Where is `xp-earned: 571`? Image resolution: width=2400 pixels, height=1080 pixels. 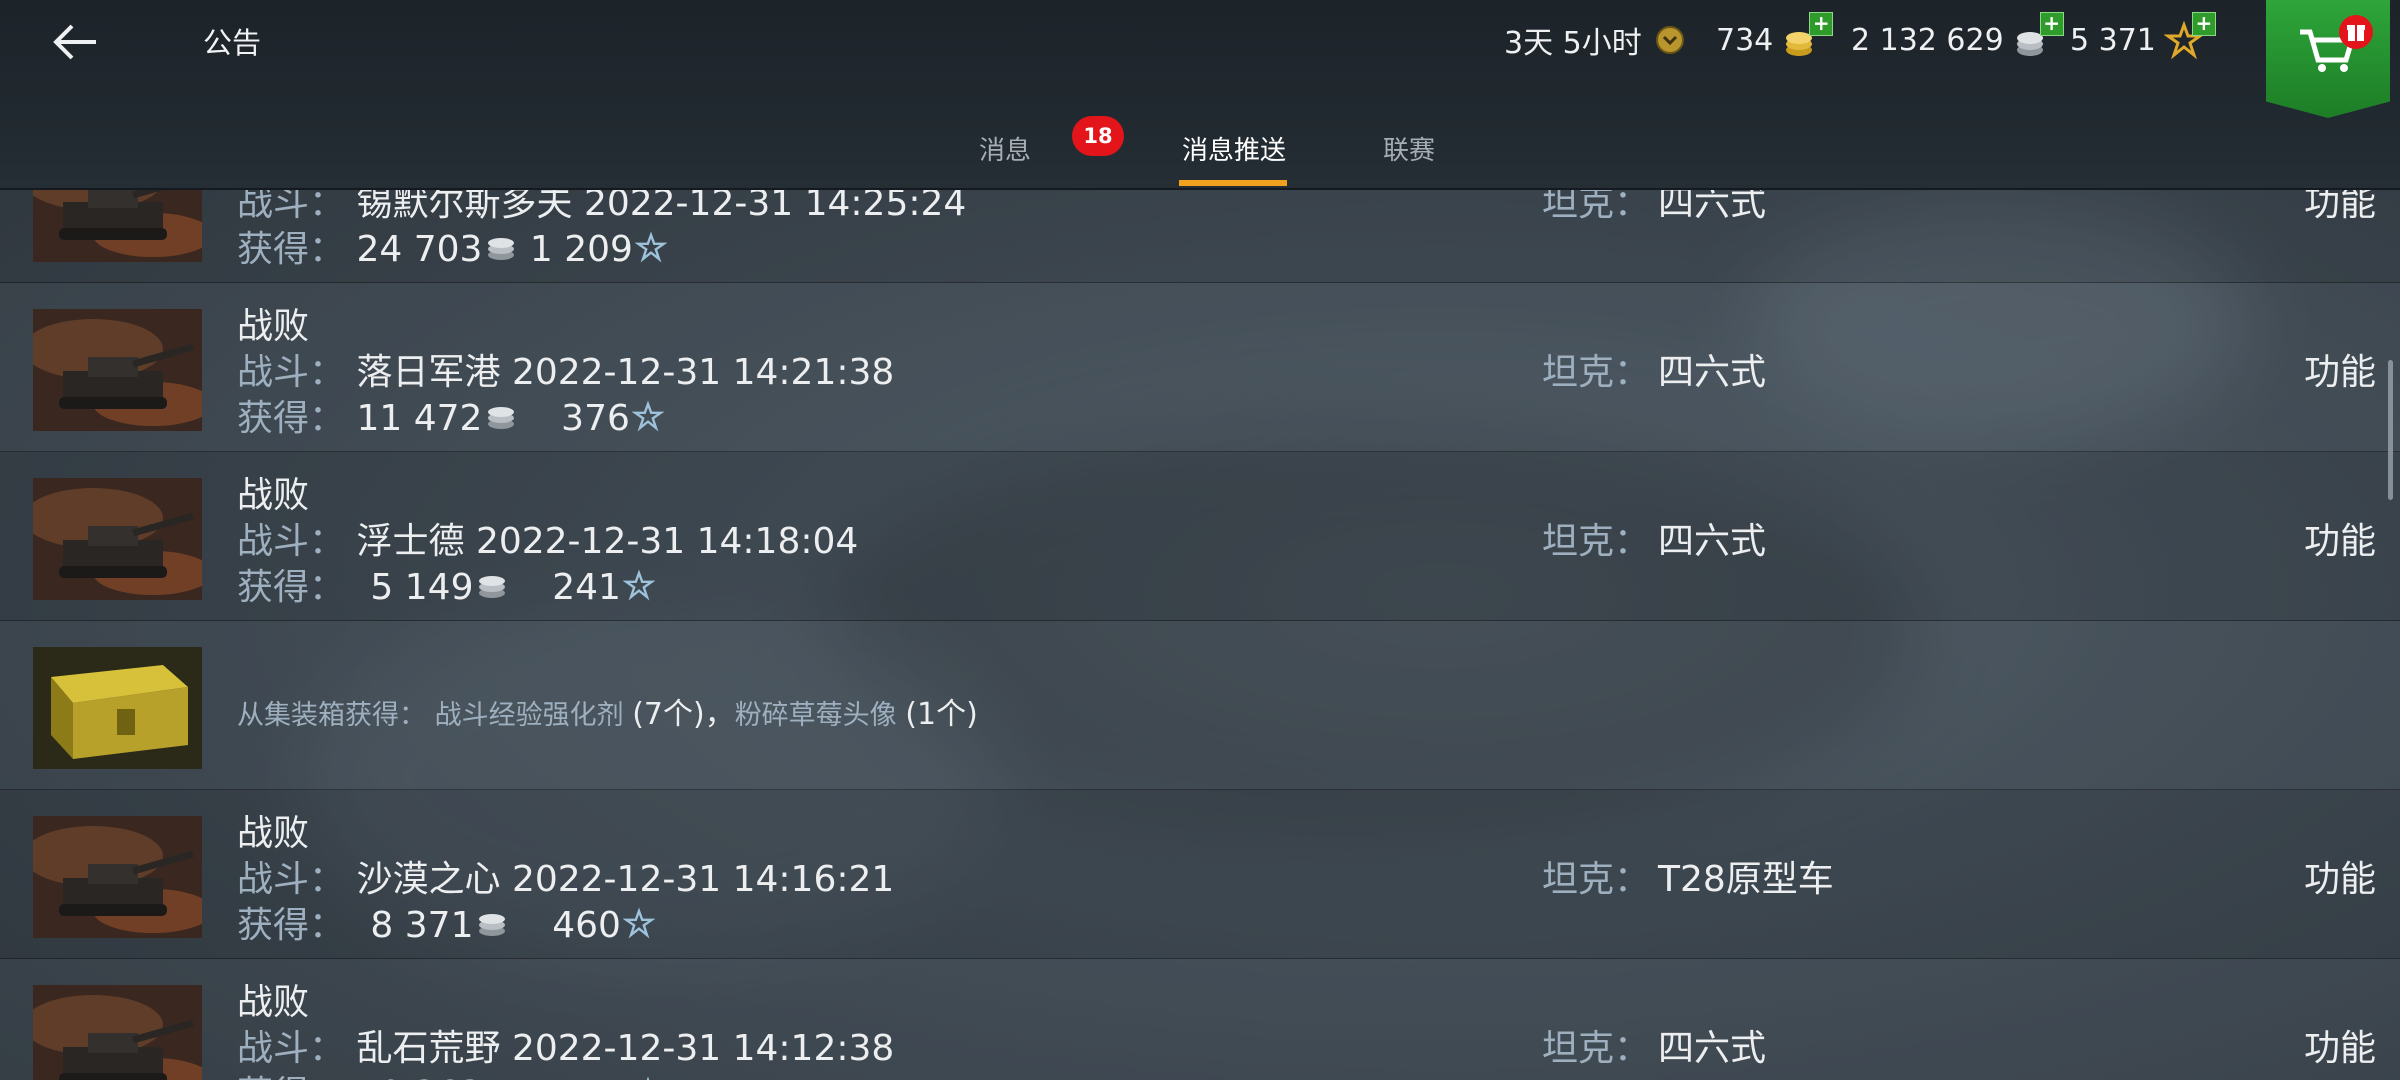 xp-earned: 571 is located at coordinates (580, 1077).